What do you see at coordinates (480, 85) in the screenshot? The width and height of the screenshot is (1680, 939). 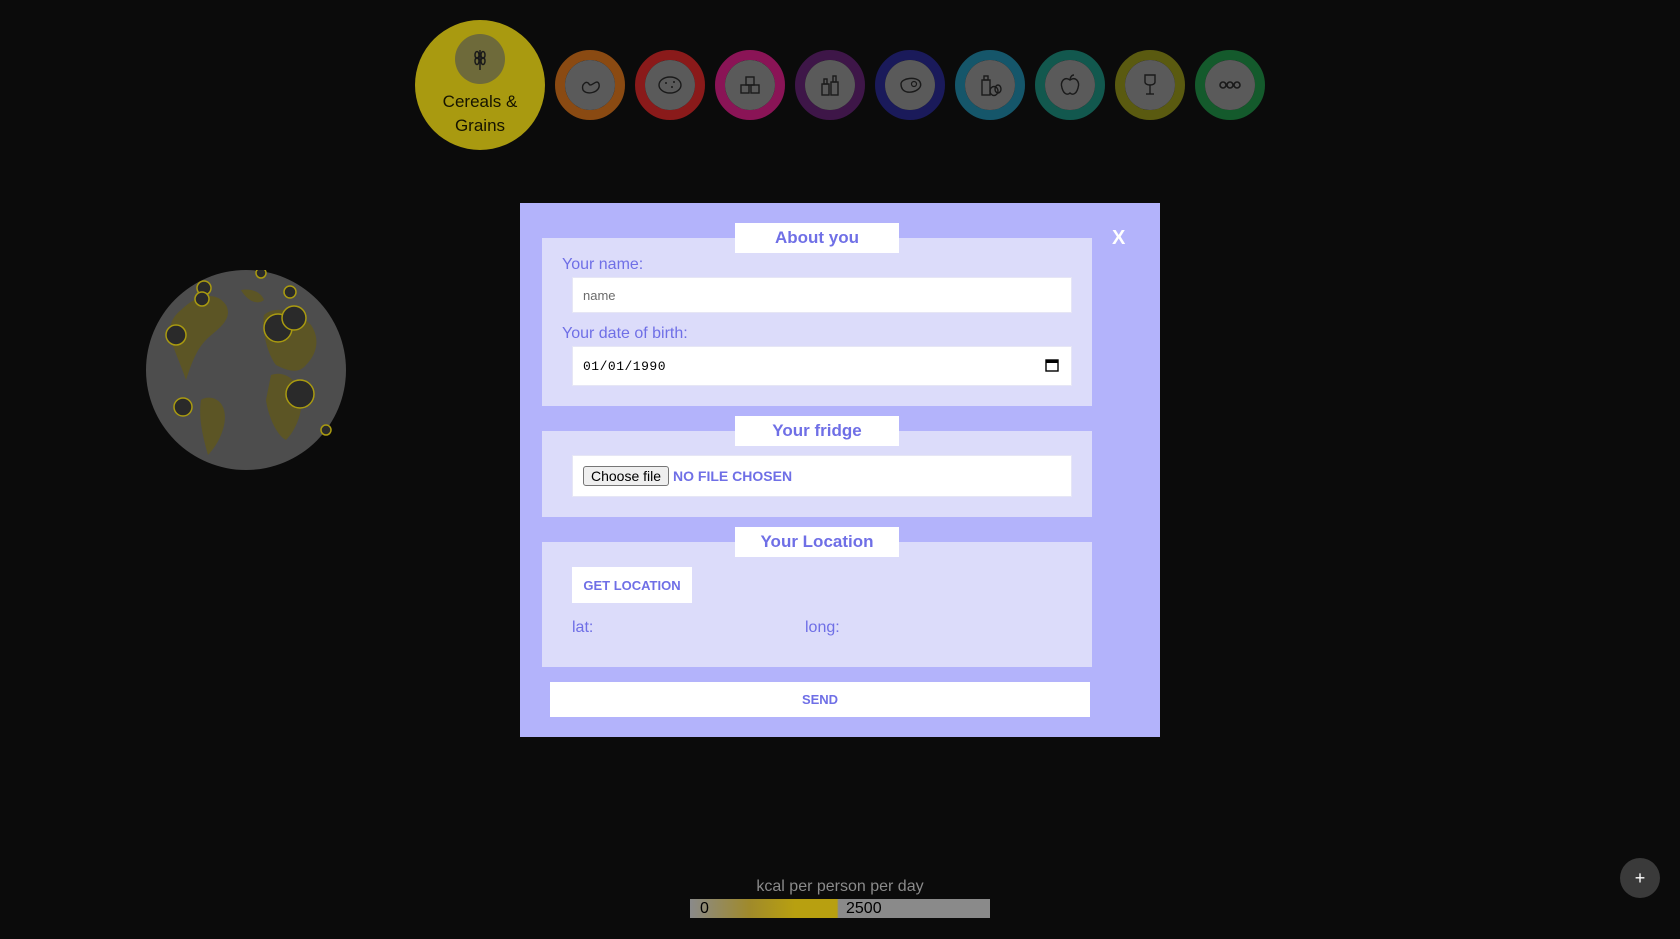 I see `category-cereals-grains: Cereals & Grains` at bounding box center [480, 85].